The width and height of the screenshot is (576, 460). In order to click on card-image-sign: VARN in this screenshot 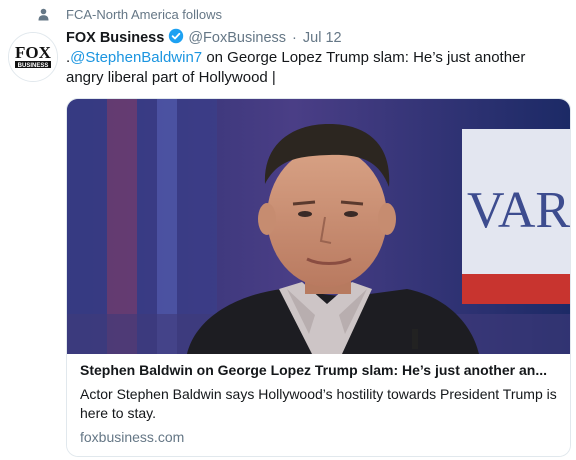, I will do `click(518, 210)`.